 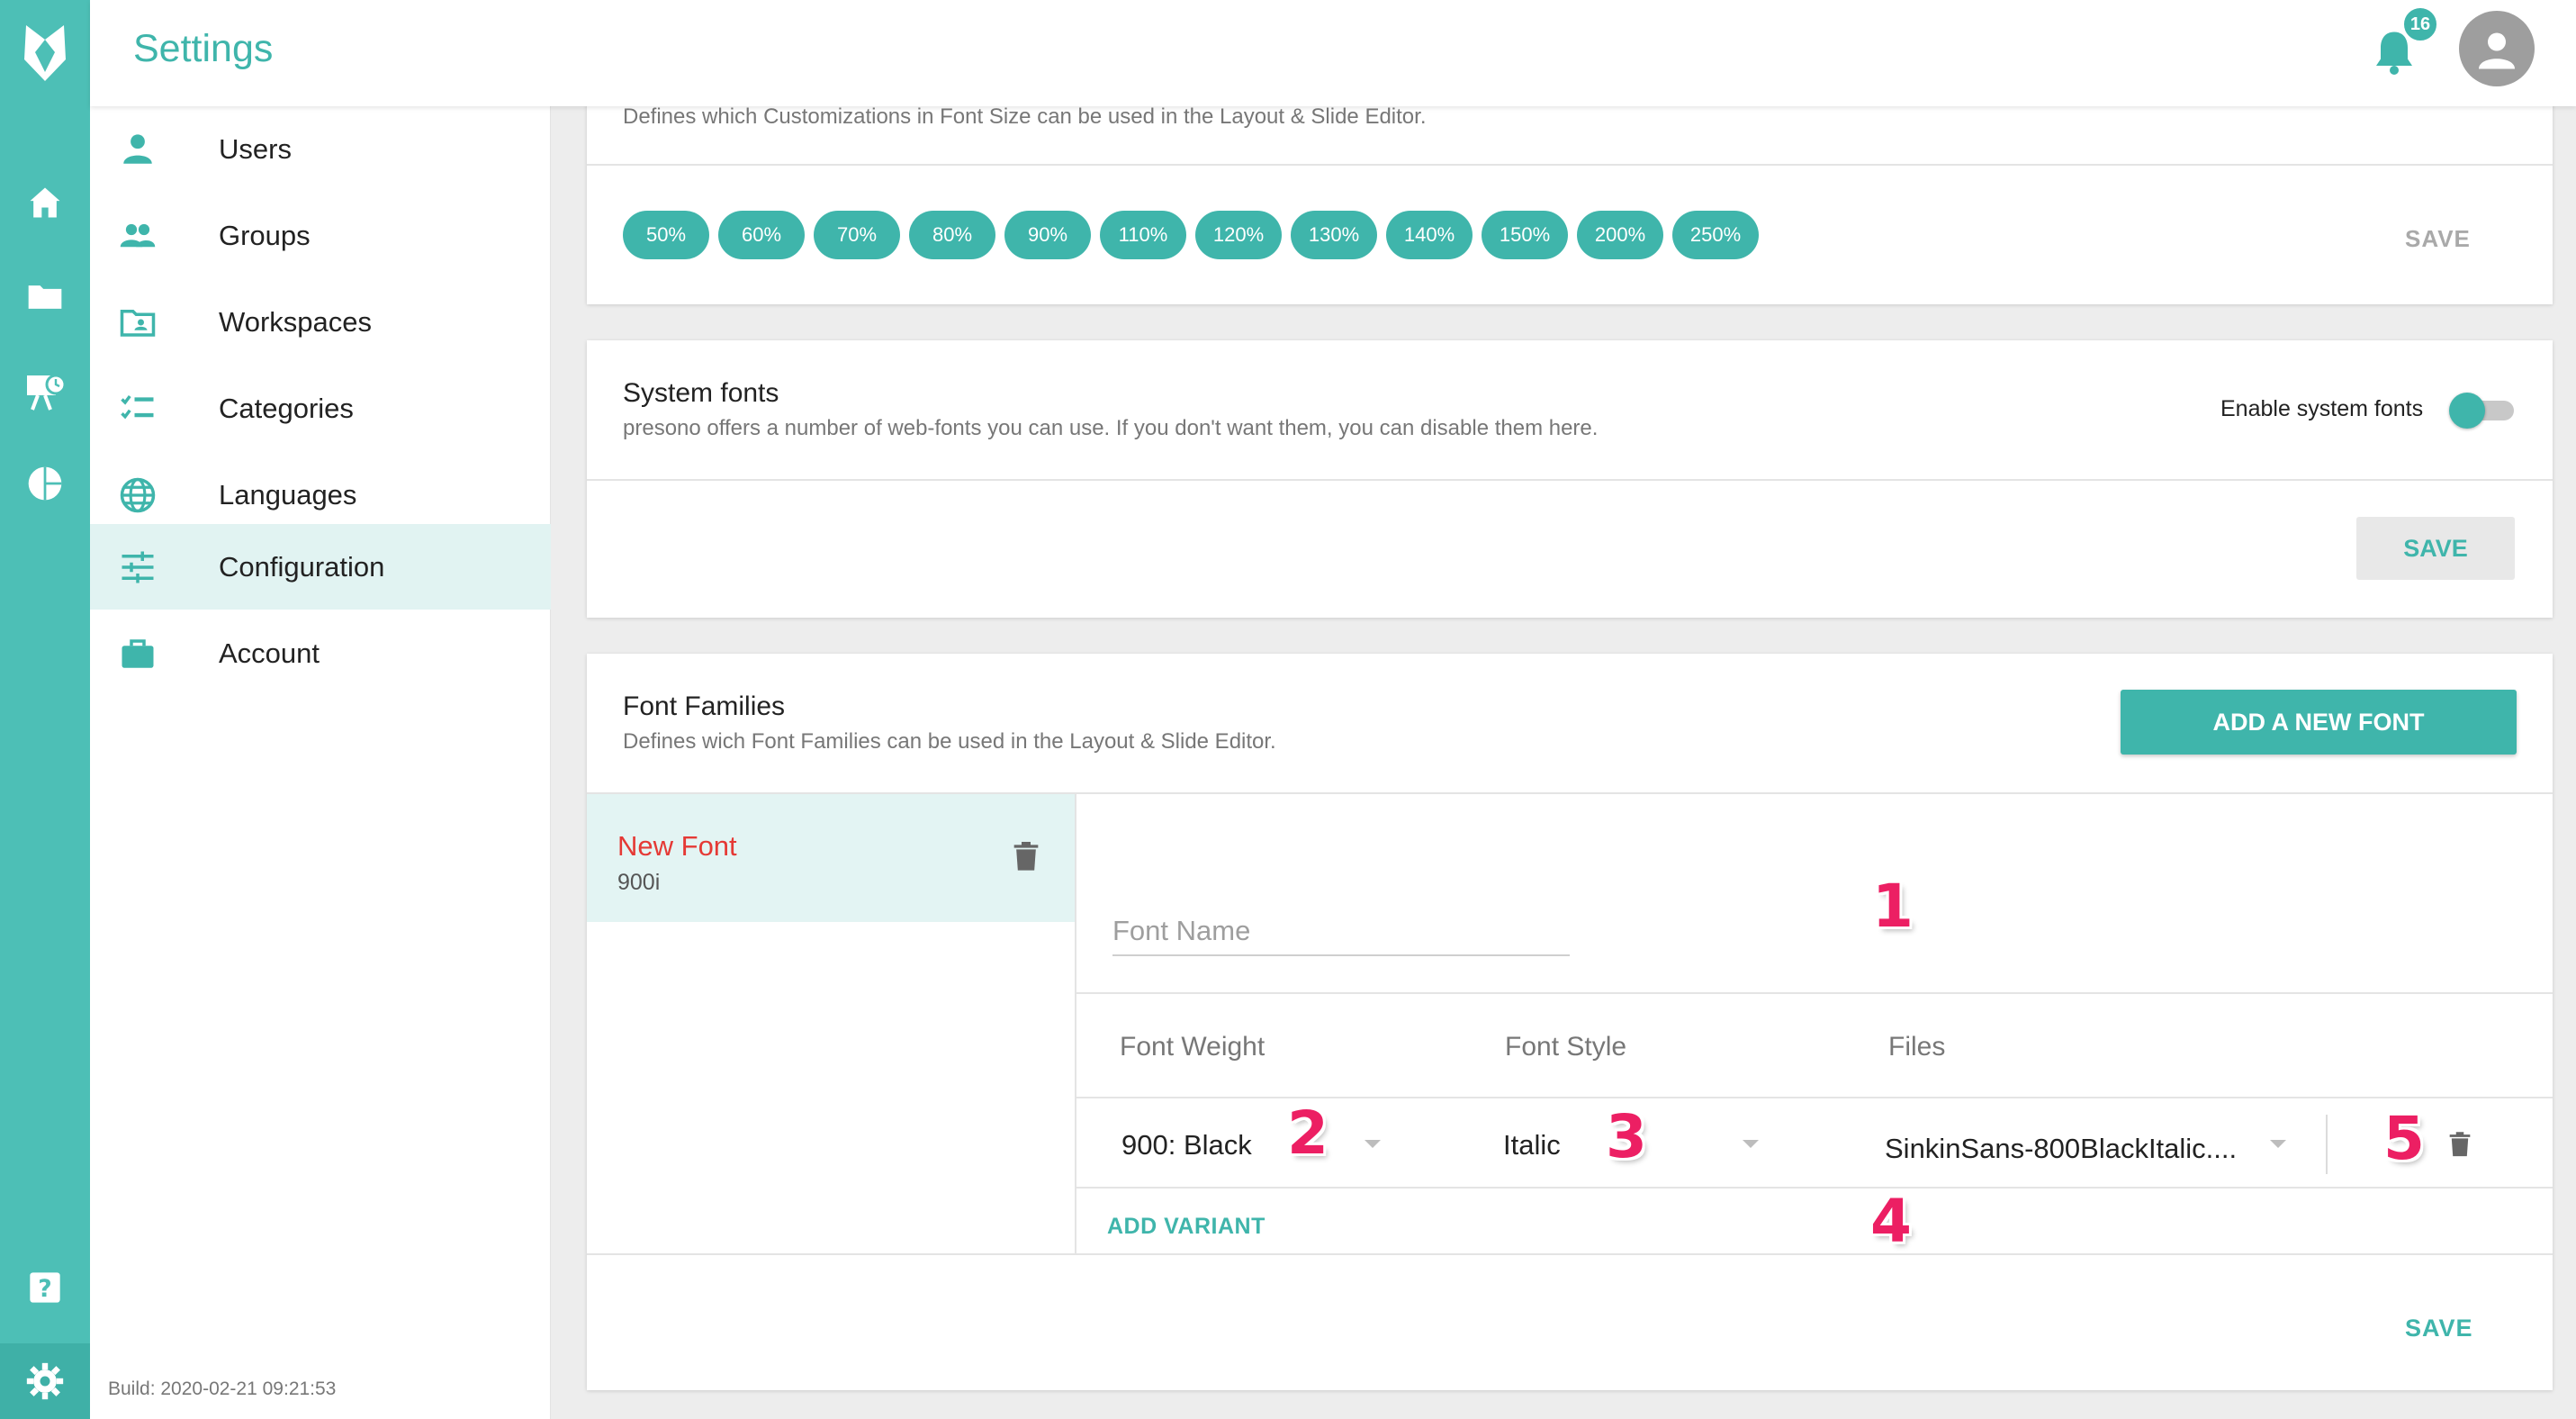 I want to click on sidebar-item-configuration: Configuration, so click(x=320, y=567).